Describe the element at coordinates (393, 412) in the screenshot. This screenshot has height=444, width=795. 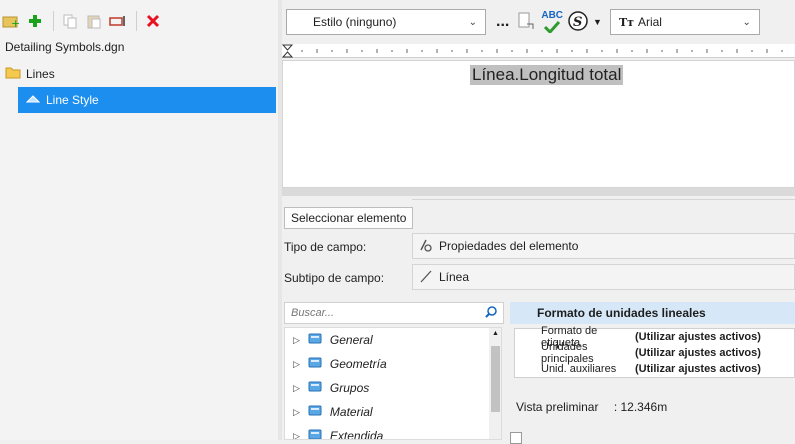
I see `category-item-material: ▷ Material` at that location.